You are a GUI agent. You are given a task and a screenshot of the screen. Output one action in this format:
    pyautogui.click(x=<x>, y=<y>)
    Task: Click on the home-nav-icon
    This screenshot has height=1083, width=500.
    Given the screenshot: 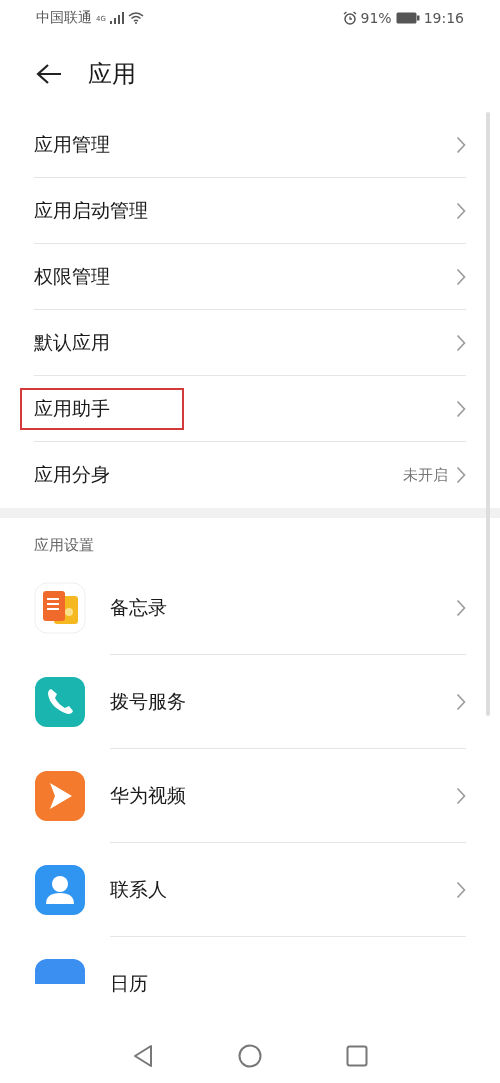 What is the action you would take?
    pyautogui.click(x=250, y=1056)
    